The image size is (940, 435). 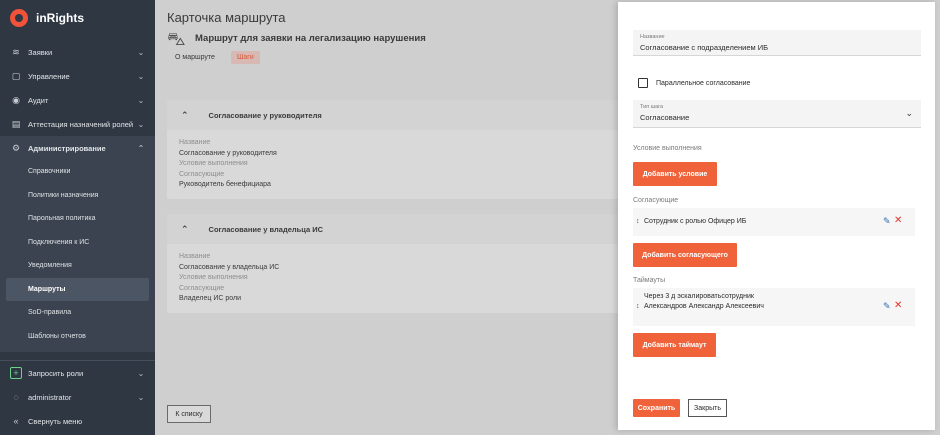 I want to click on tabs: О маршруте Шаги, so click(x=214, y=57).